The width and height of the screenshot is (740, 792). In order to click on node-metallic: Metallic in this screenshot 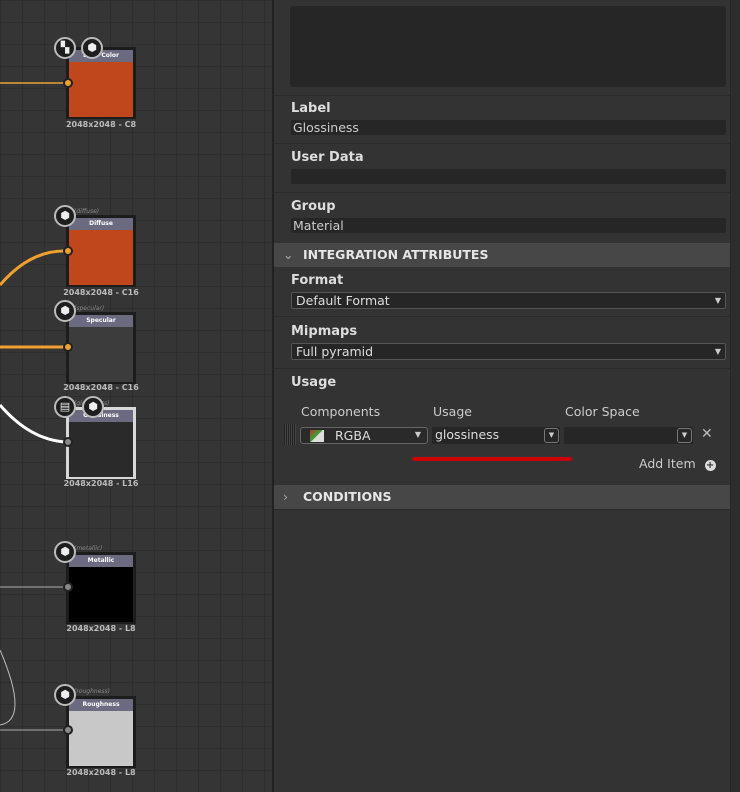, I will do `click(101, 588)`.